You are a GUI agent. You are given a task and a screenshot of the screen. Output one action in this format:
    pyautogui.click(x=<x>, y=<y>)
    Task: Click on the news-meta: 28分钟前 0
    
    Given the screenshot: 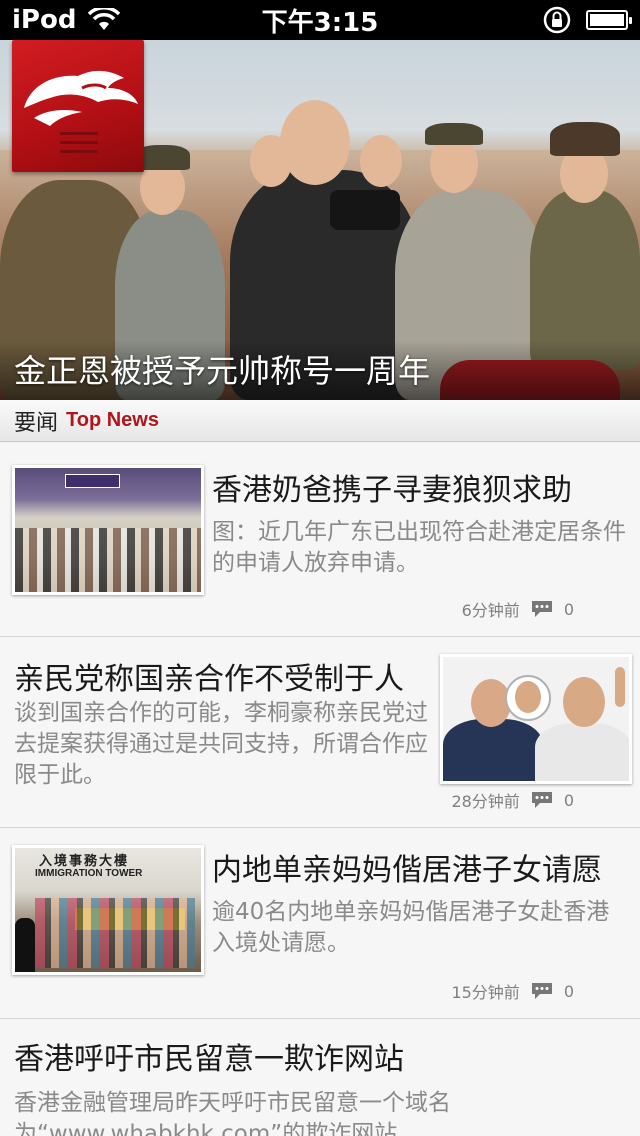 What is the action you would take?
    pyautogui.click(x=512, y=800)
    